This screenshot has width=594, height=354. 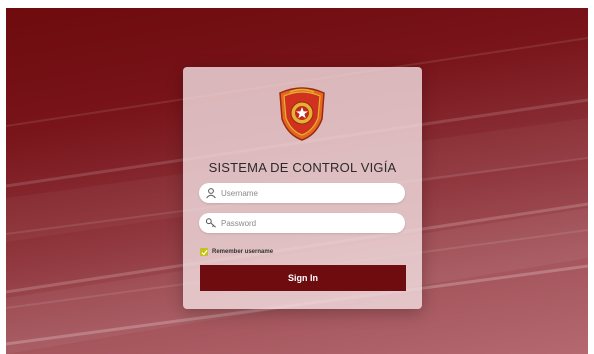 I want to click on username-input, so click(x=310, y=193).